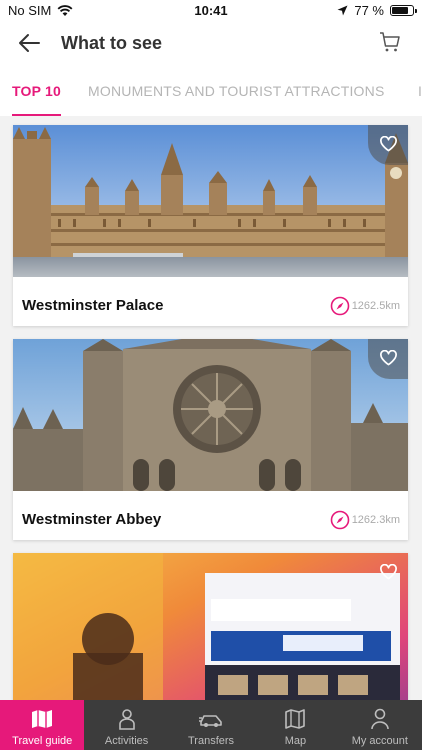  I want to click on nav-my-account: My account, so click(380, 725).